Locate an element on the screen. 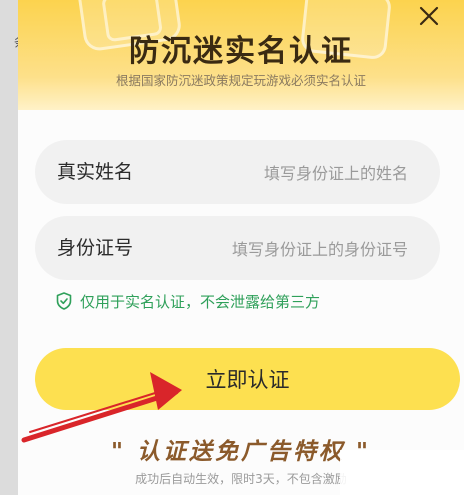  real-name-label: 真实姓名 is located at coordinates (95, 172).